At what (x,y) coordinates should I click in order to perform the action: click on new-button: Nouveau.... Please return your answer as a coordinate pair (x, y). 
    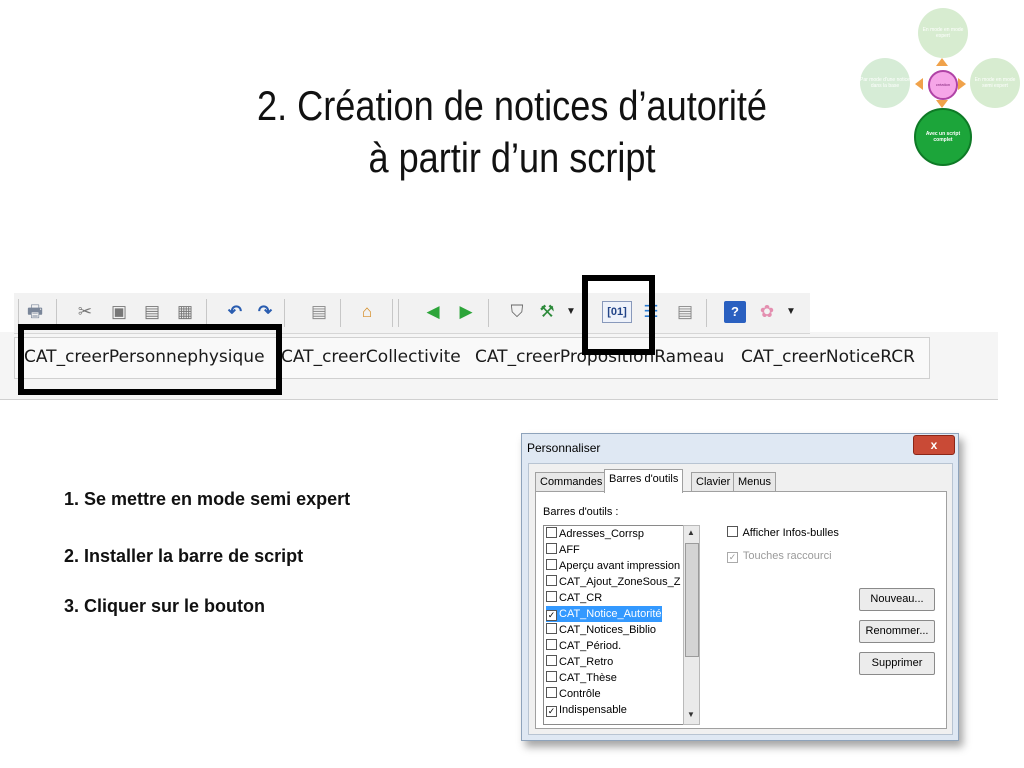
    Looking at the image, I should click on (897, 599).